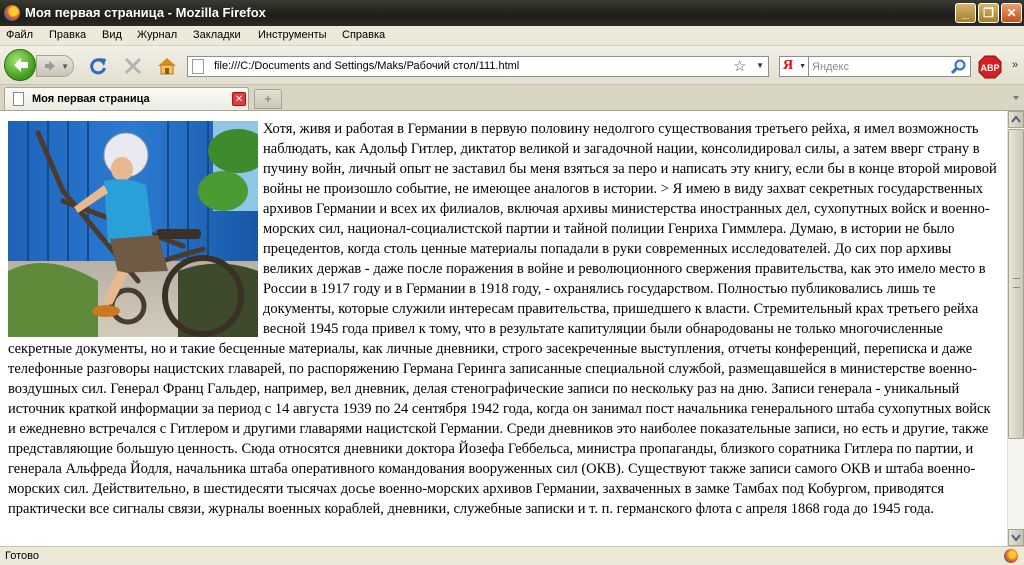  What do you see at coordinates (65, 66) in the screenshot?
I see `history-dropdown-icon: ▼` at bounding box center [65, 66].